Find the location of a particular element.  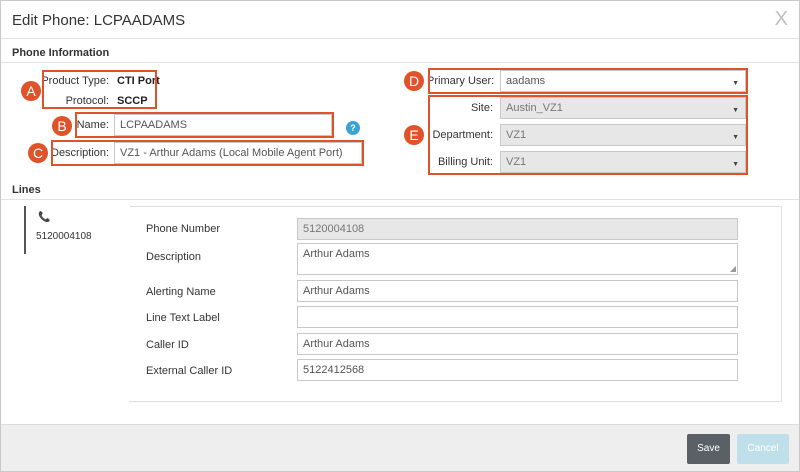

department-label: Department: is located at coordinates (462, 135).